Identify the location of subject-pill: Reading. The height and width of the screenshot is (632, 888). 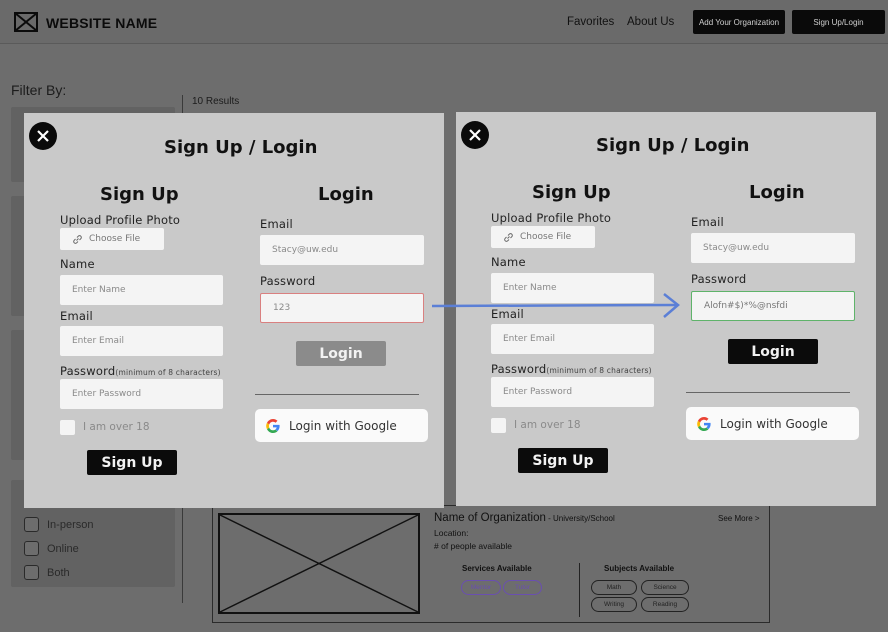
(665, 604).